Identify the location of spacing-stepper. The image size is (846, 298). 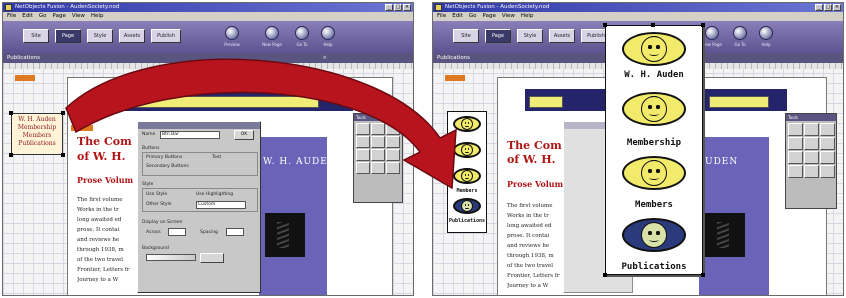
(235, 232).